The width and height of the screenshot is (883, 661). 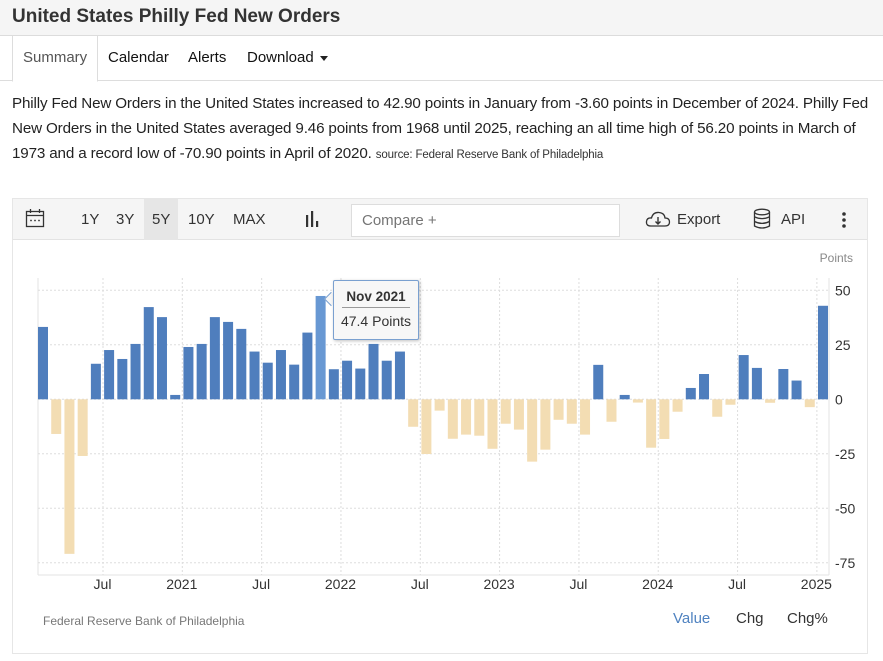 I want to click on x-tick-label: 2025, so click(x=816, y=584).